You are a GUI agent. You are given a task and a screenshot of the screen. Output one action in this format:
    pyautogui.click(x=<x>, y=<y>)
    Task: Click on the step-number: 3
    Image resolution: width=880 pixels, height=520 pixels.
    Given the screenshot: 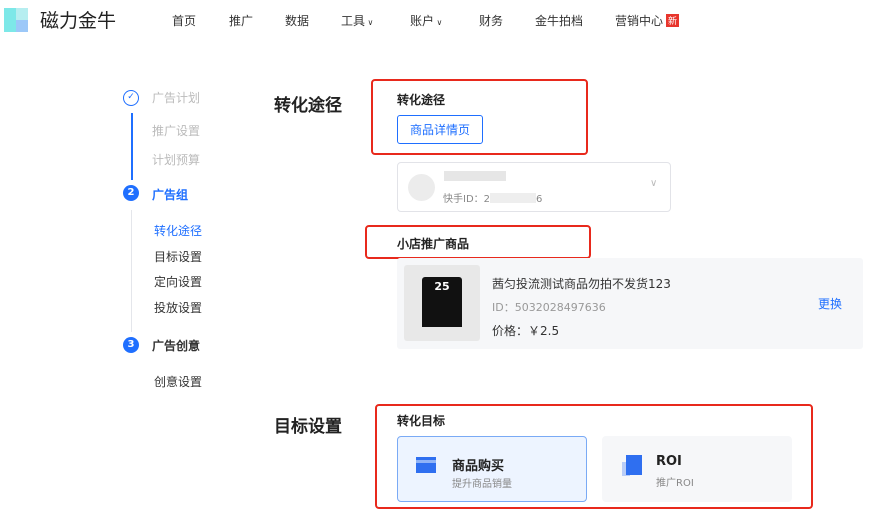 What is the action you would take?
    pyautogui.click(x=131, y=345)
    